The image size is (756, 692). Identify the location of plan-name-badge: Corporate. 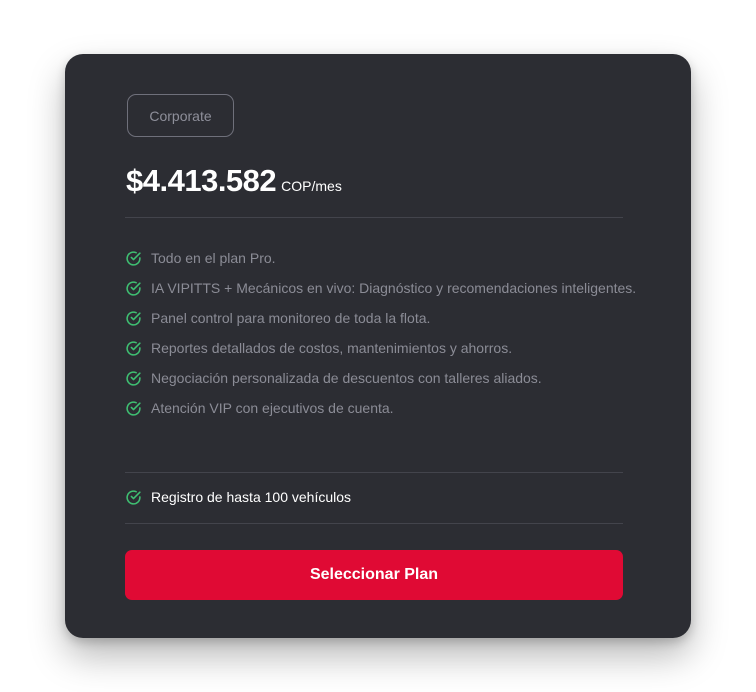
(180, 115).